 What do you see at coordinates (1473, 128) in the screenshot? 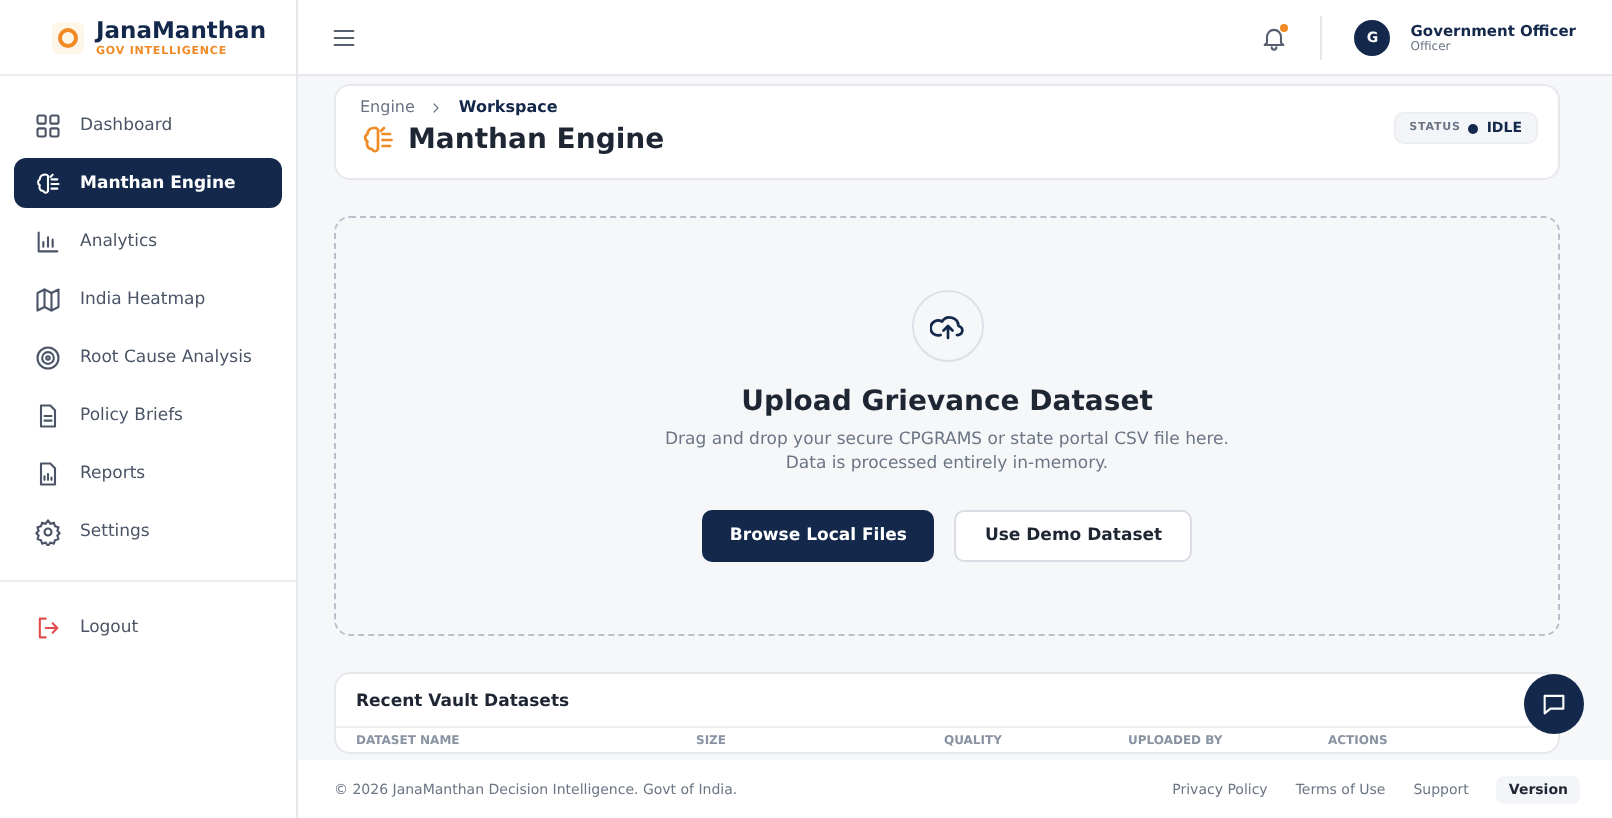
I see `status-dot-icon` at bounding box center [1473, 128].